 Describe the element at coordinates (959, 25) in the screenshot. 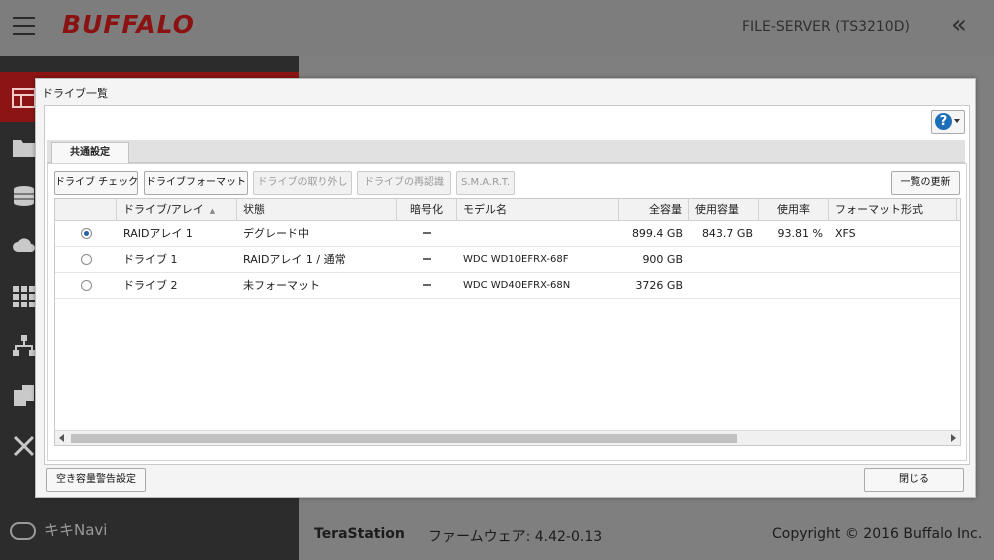

I see `collapse-icon: «` at that location.